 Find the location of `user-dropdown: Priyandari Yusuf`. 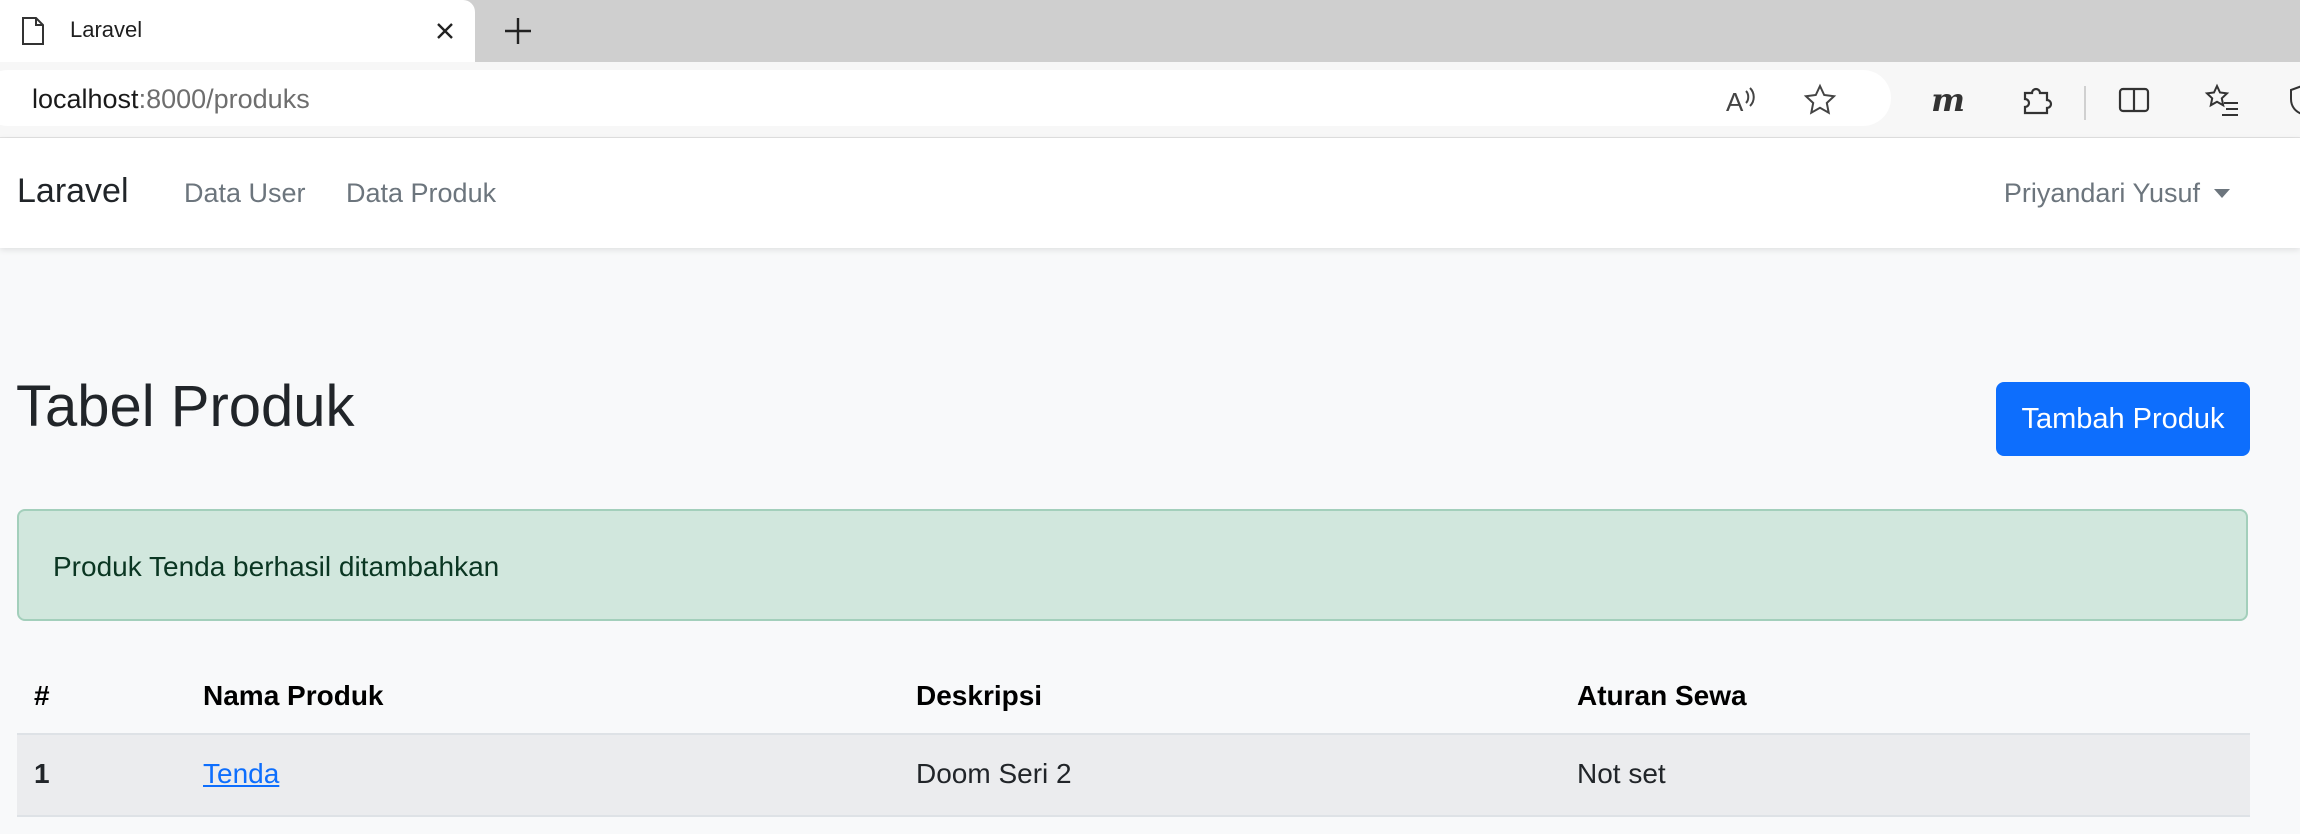

user-dropdown: Priyandari Yusuf is located at coordinates (2117, 193).